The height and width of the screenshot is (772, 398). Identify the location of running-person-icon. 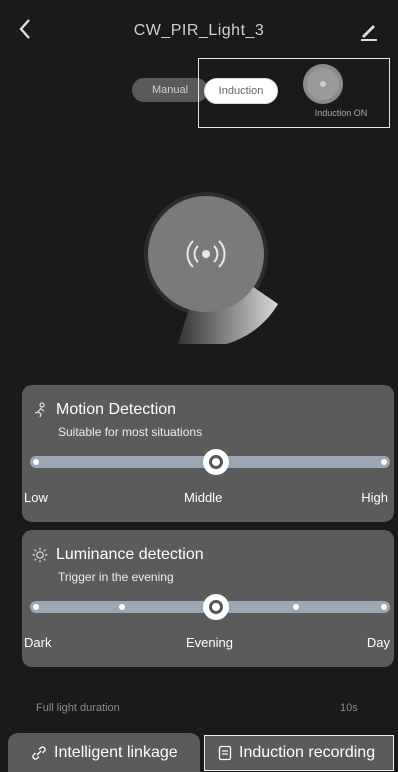
(40, 410).